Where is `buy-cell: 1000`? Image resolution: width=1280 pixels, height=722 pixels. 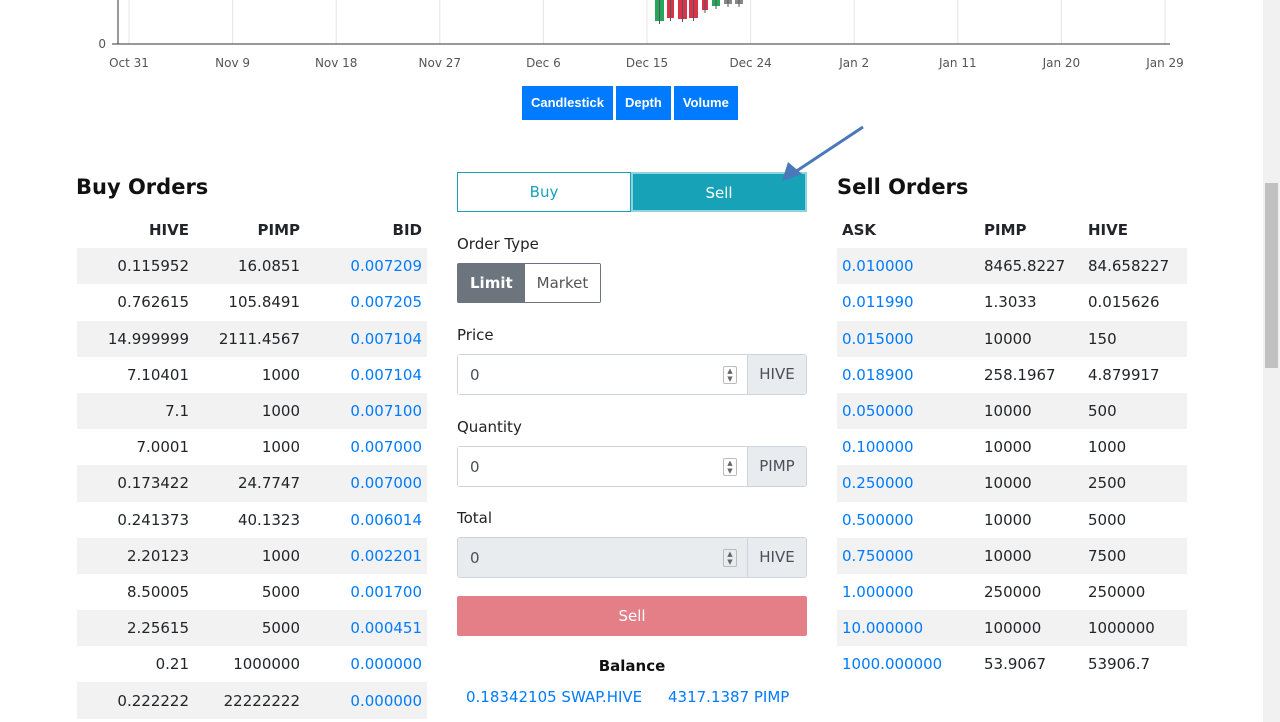 buy-cell: 1000 is located at coordinates (280, 447).